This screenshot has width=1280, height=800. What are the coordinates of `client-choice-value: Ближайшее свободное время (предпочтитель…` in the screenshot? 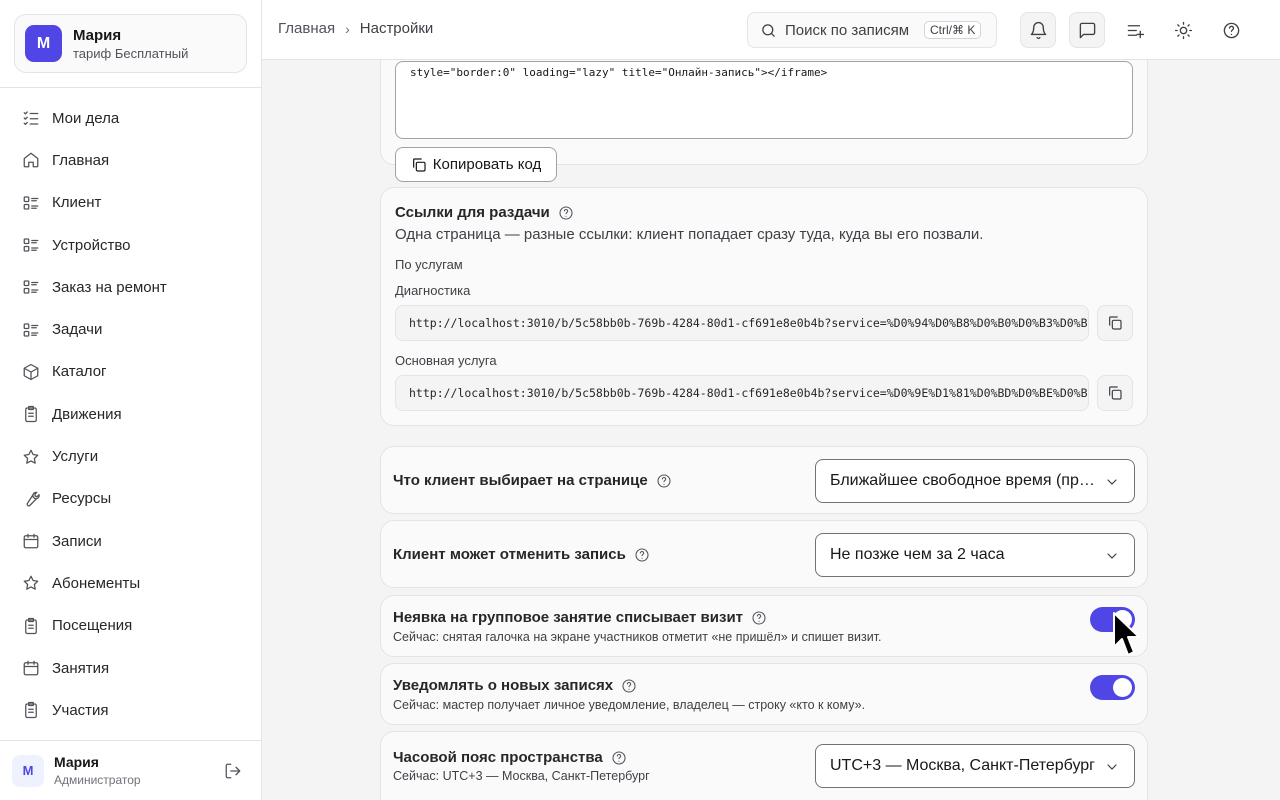 It's located at (965, 480).